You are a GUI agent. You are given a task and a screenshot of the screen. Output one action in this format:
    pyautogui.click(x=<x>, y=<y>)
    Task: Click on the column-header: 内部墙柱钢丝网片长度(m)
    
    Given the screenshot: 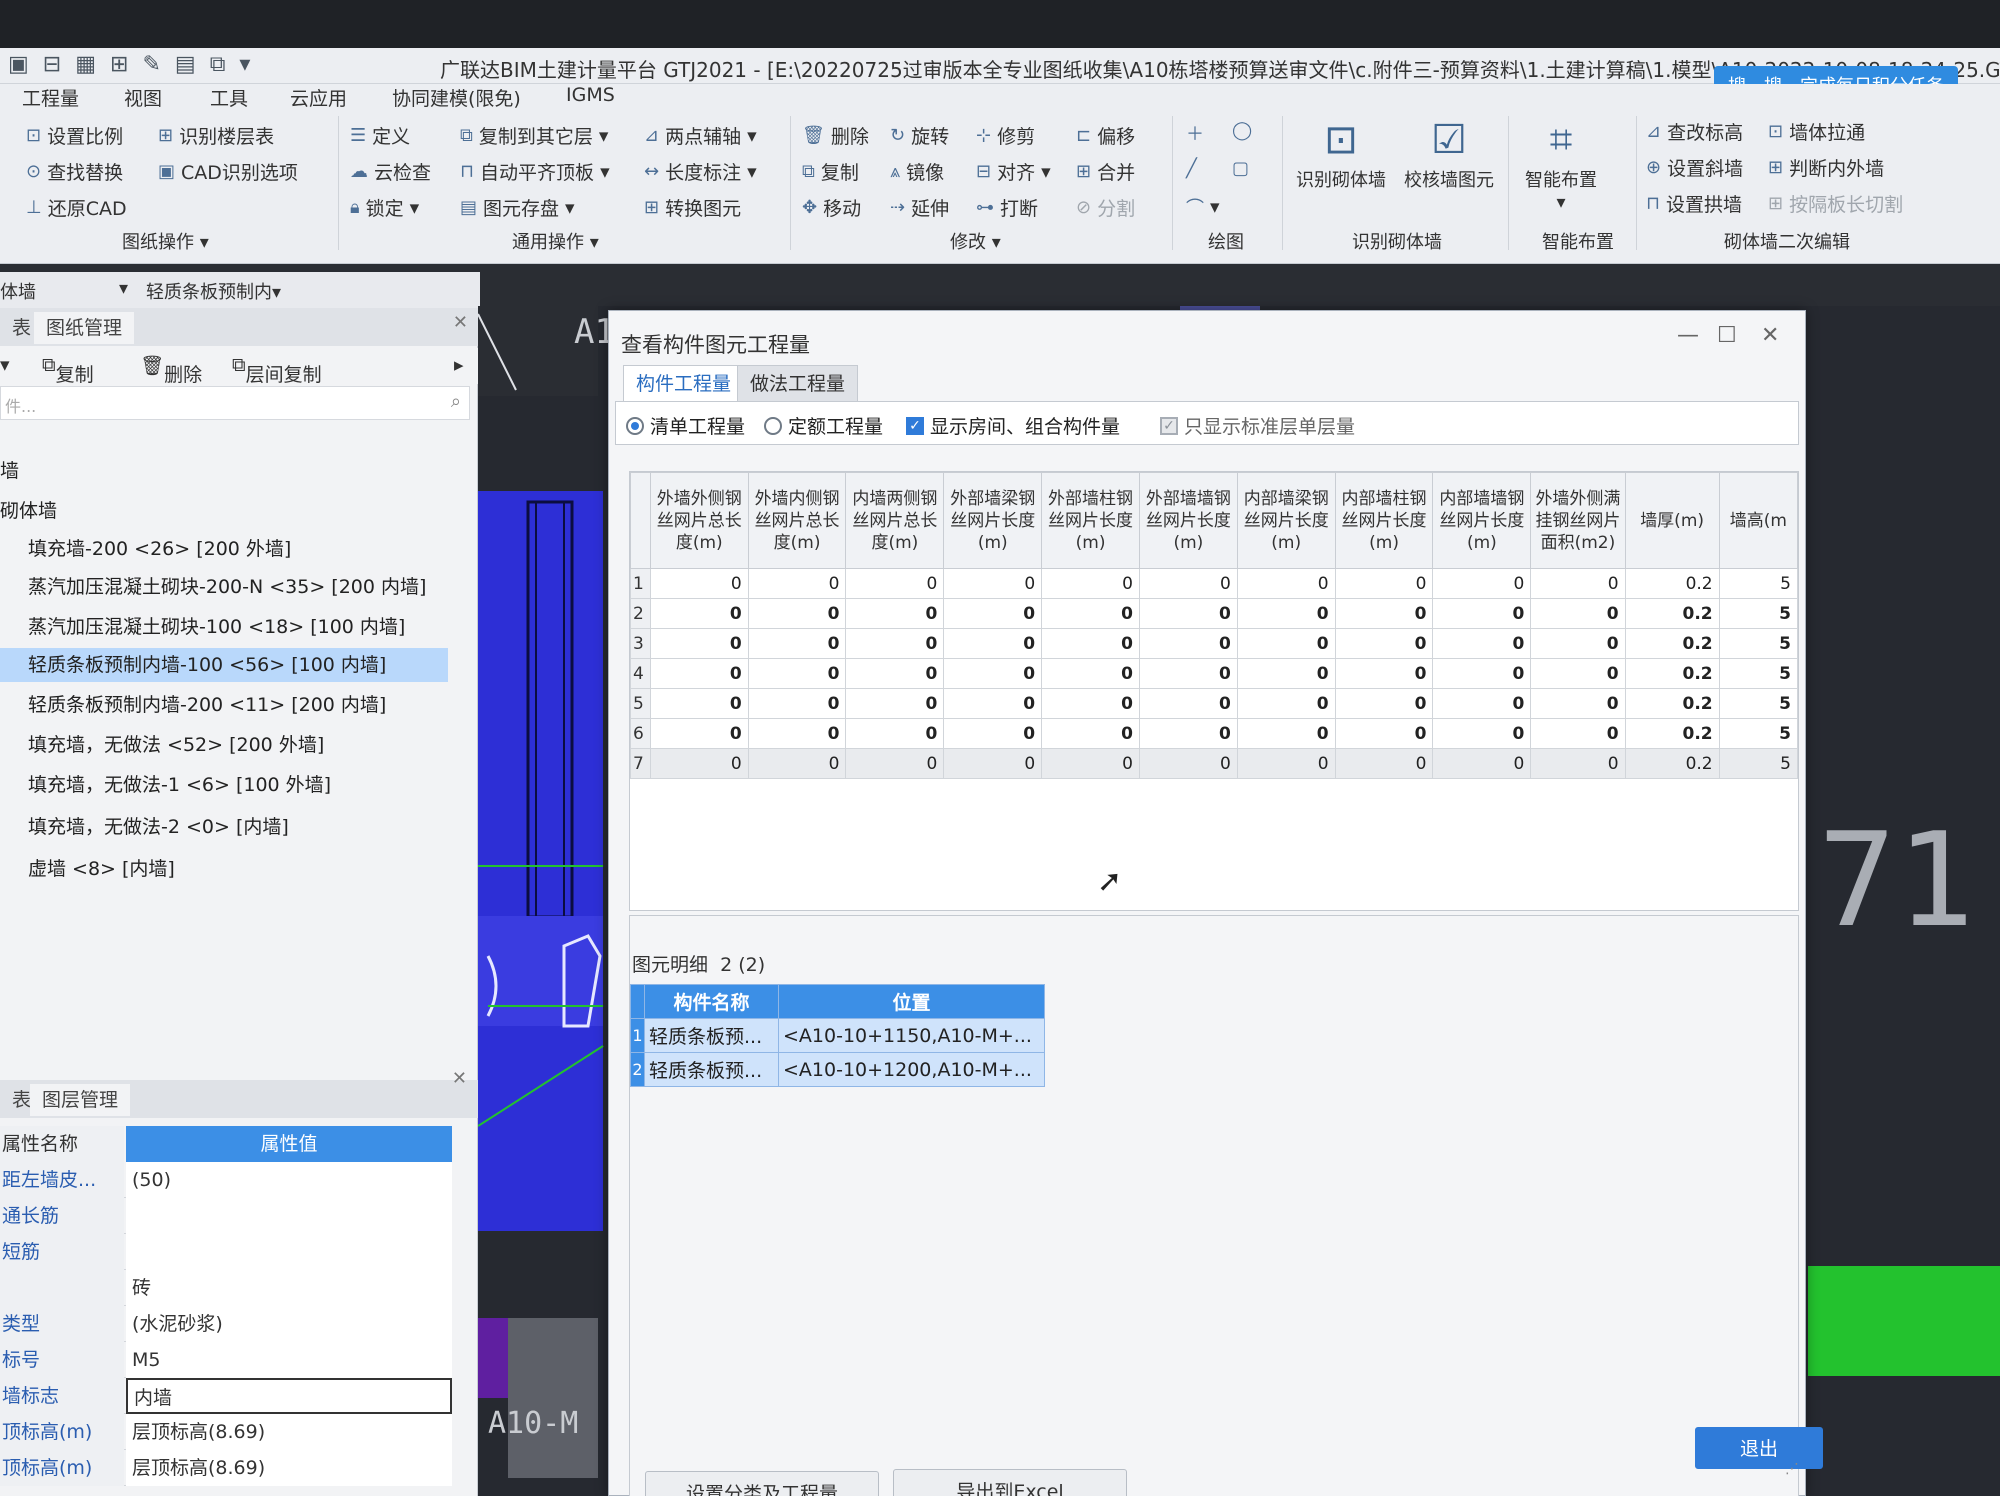 What is the action you would take?
    pyautogui.click(x=1384, y=520)
    